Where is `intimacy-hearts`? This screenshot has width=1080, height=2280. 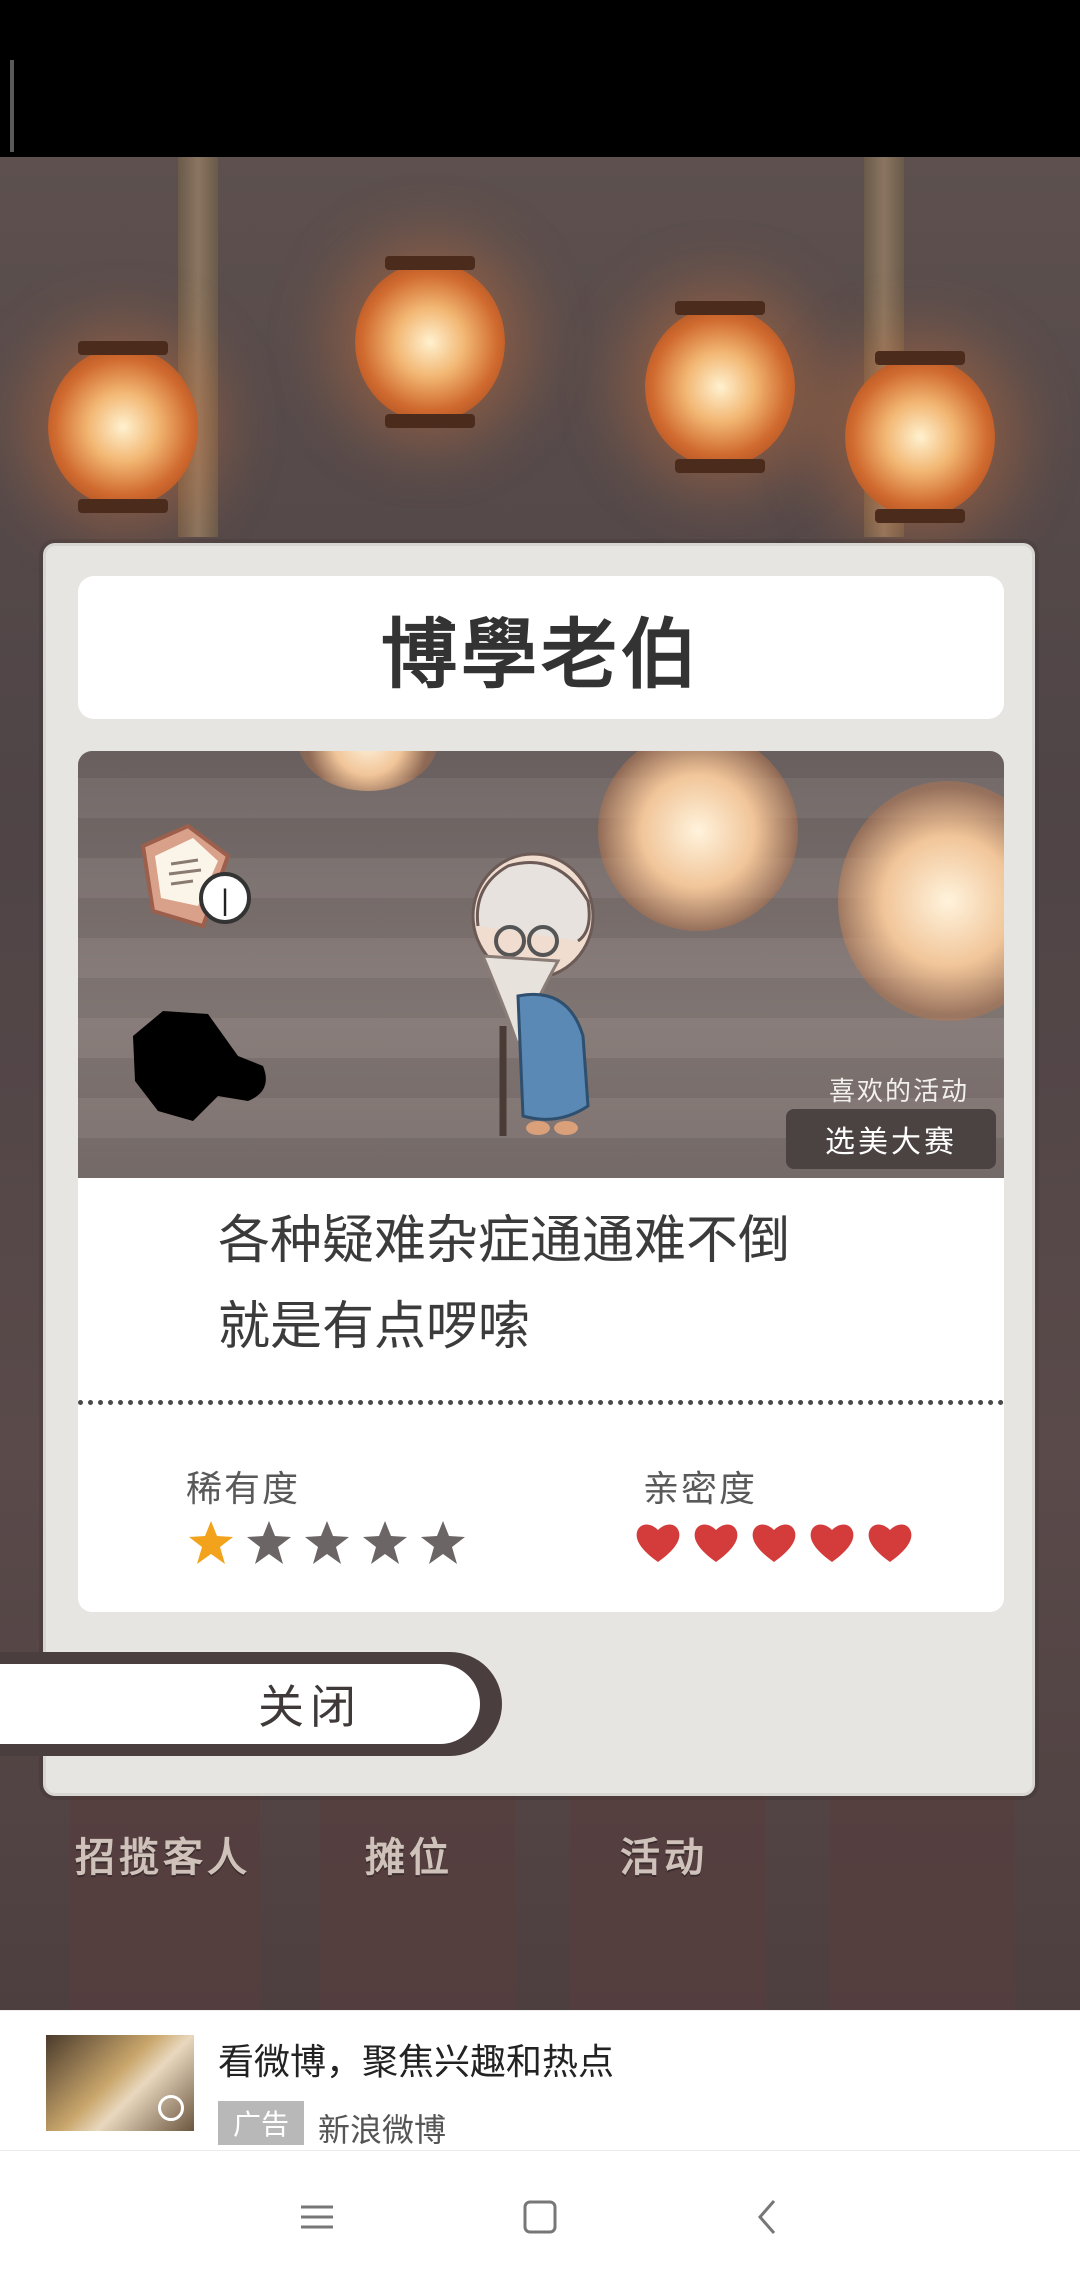 intimacy-hearts is located at coordinates (774, 1548).